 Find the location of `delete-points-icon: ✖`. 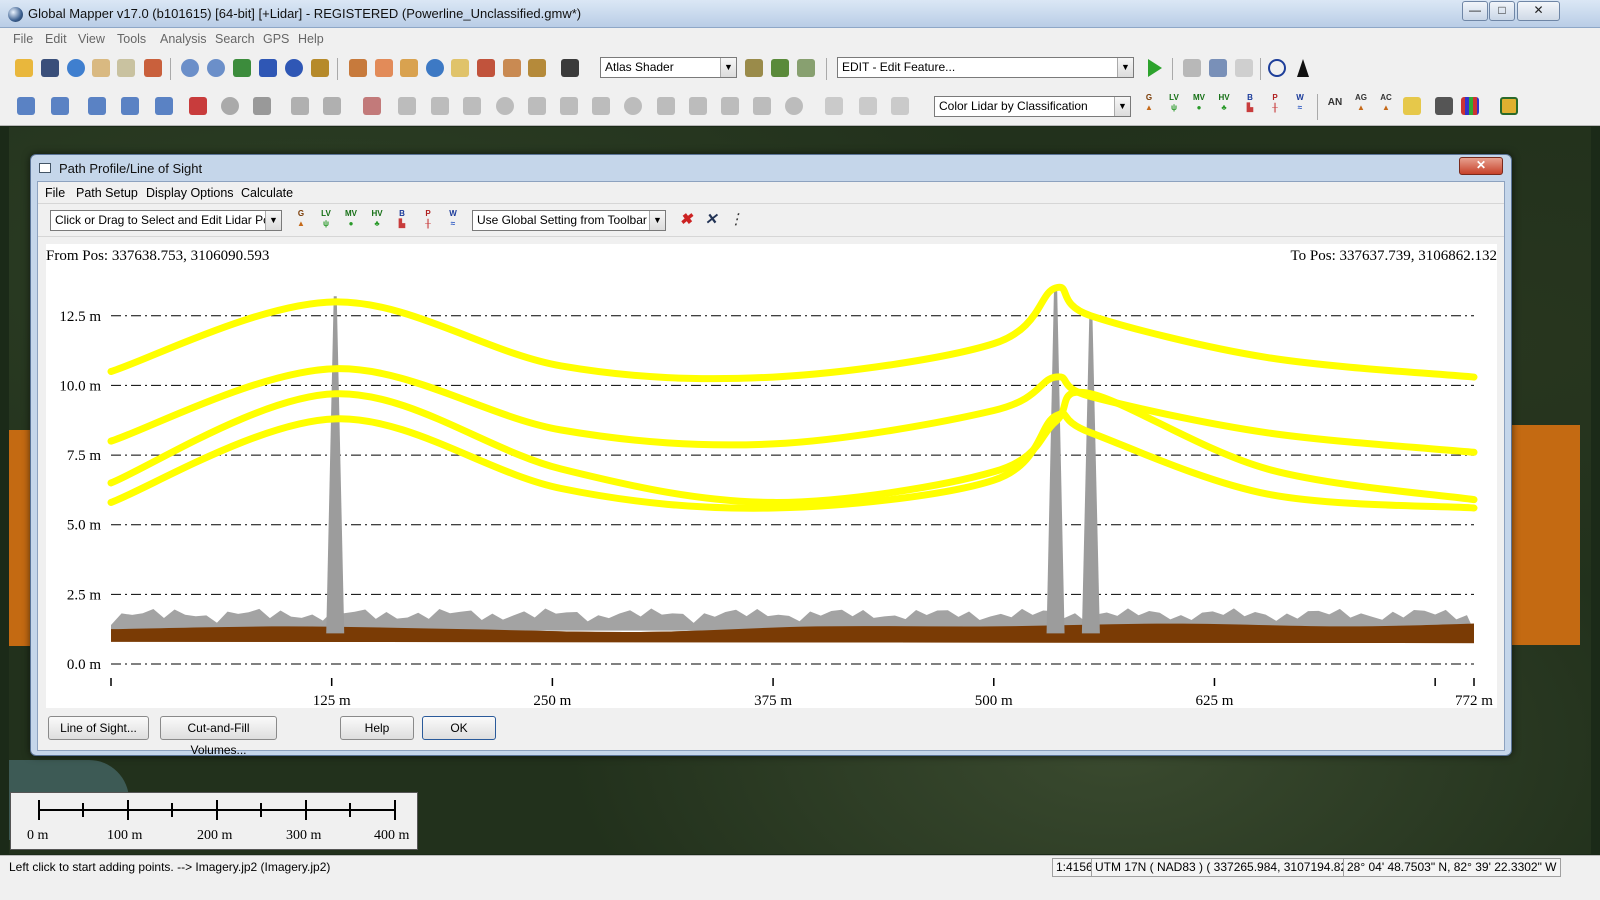

delete-points-icon: ✖ is located at coordinates (686, 220).